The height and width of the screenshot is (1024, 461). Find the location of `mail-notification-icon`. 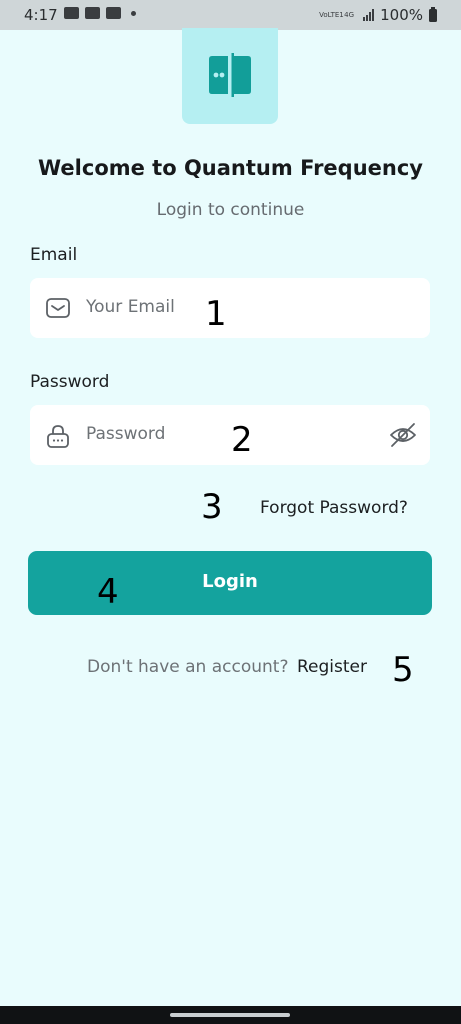

mail-notification-icon is located at coordinates (92, 13).